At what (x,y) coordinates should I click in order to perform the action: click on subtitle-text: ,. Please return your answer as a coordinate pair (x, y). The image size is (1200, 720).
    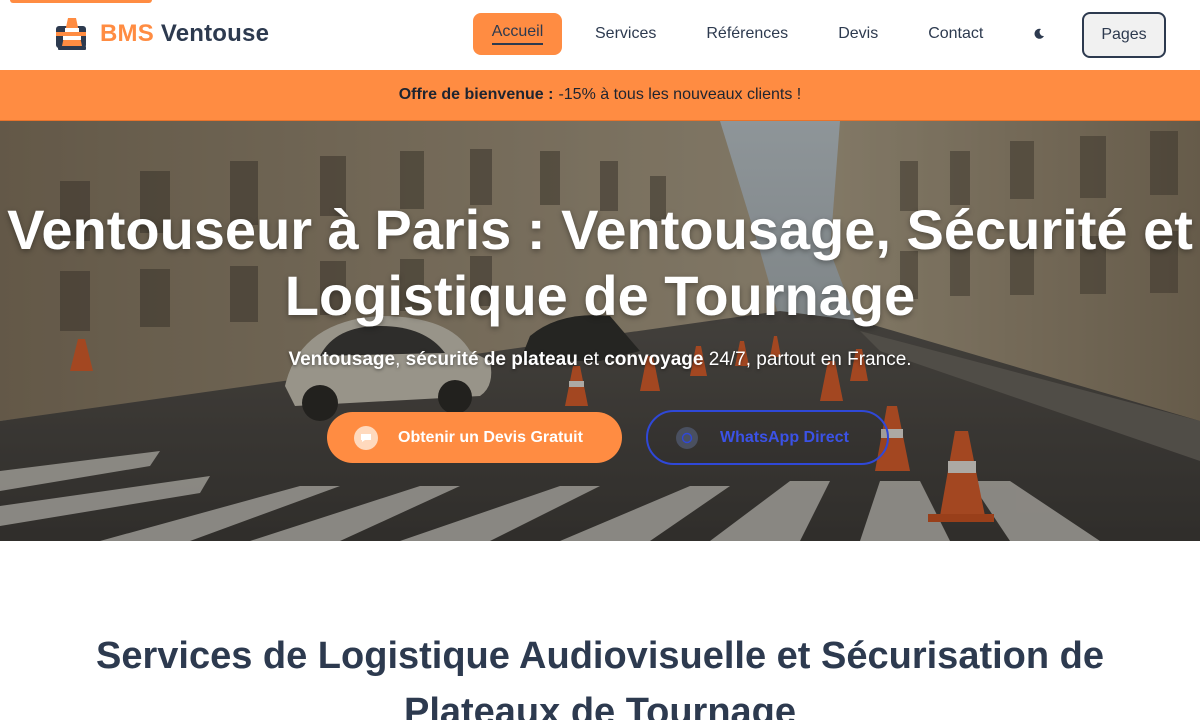
    Looking at the image, I should click on (400, 359).